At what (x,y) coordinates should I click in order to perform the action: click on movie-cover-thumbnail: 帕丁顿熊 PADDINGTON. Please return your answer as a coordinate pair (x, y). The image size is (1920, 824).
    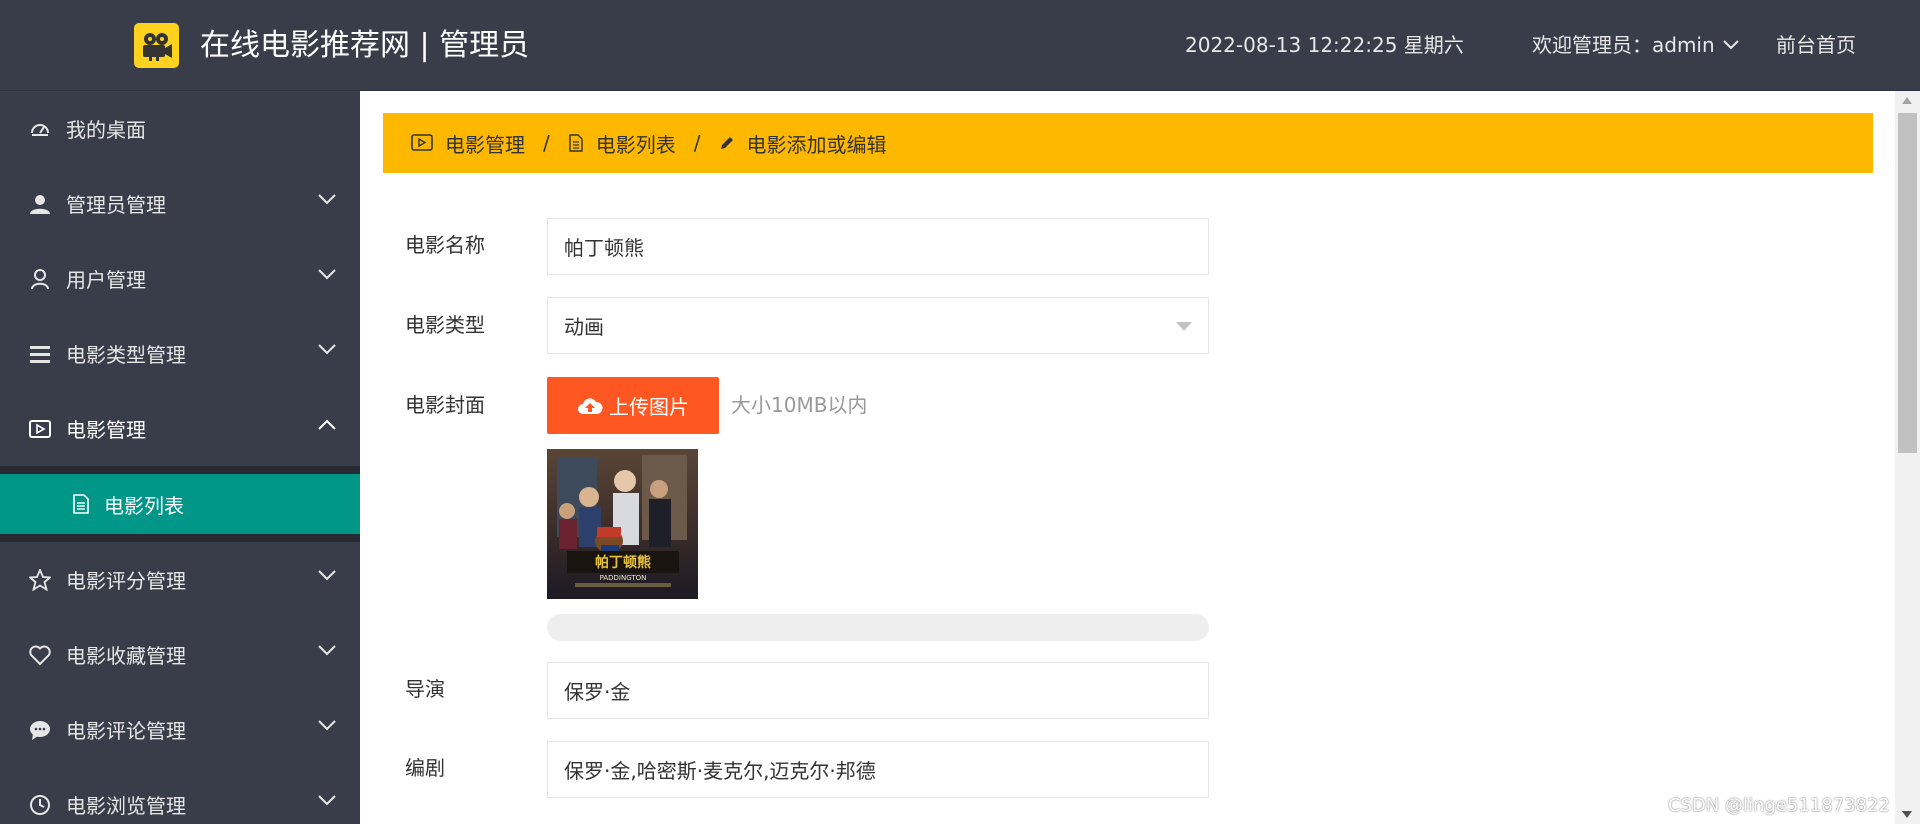
    Looking at the image, I should click on (622, 524).